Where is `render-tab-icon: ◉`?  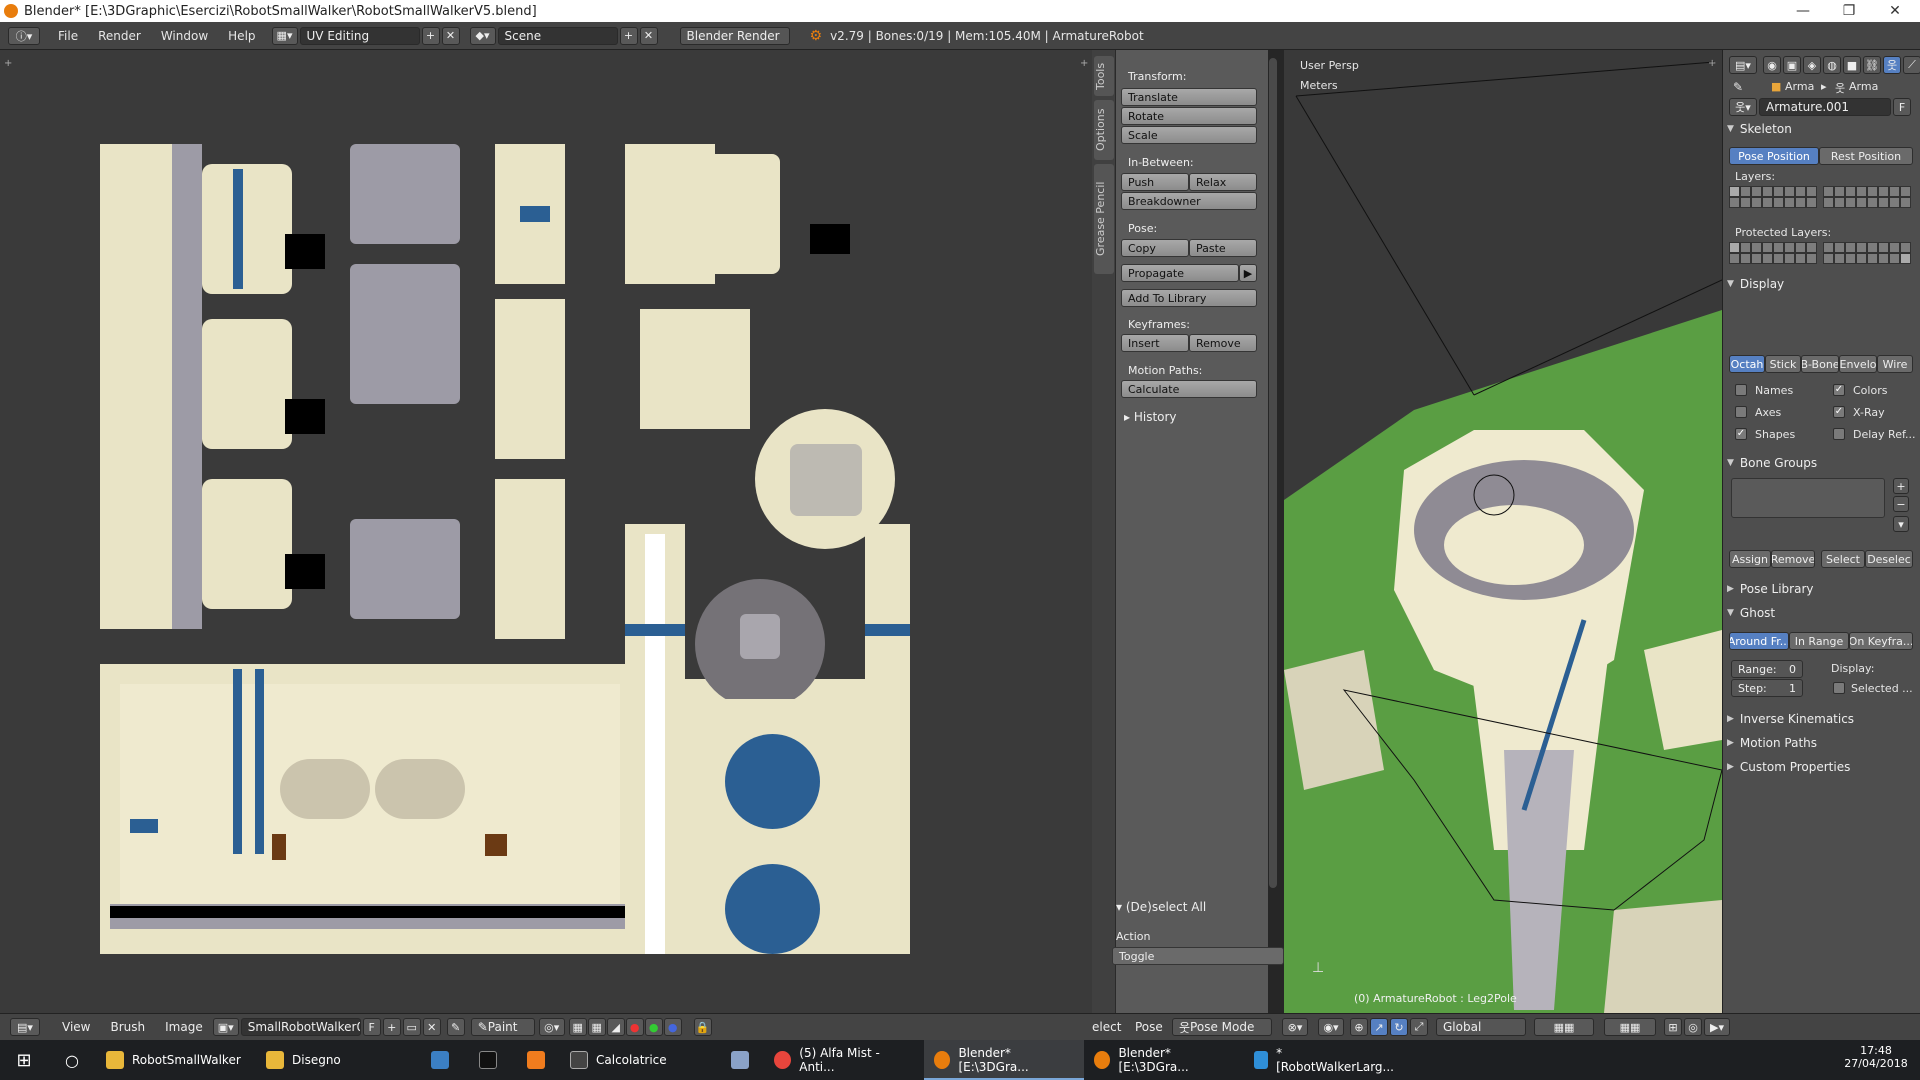 render-tab-icon: ◉ is located at coordinates (1772, 65).